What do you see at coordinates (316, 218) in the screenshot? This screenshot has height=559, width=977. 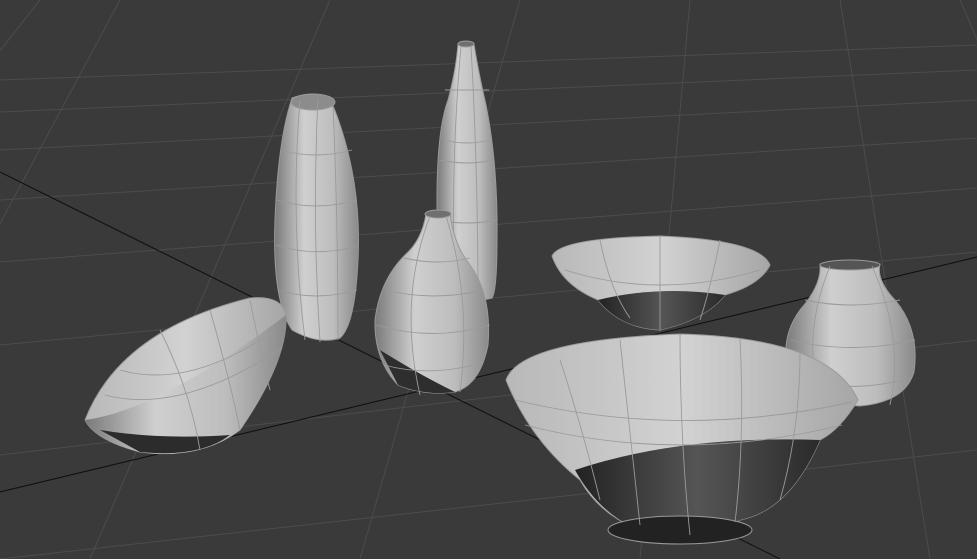 I see `object-tall-vase` at bounding box center [316, 218].